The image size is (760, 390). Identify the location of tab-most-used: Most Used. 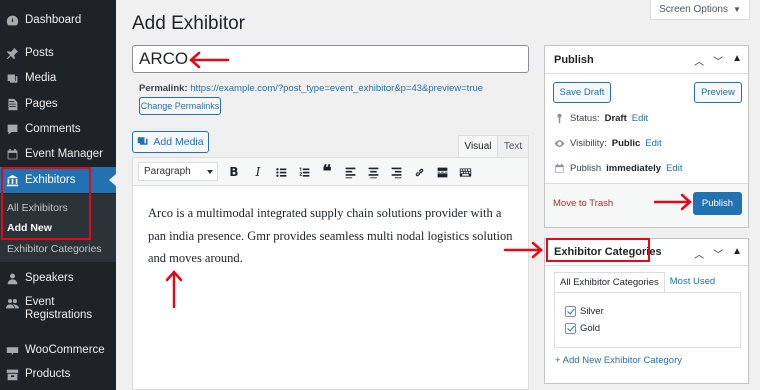
(692, 282).